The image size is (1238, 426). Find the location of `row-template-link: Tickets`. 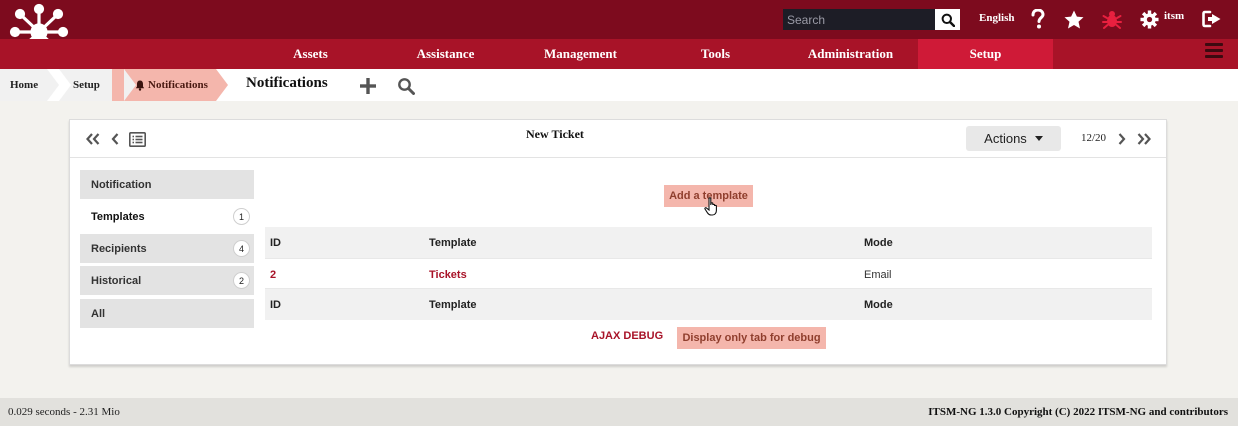

row-template-link: Tickets is located at coordinates (448, 274).